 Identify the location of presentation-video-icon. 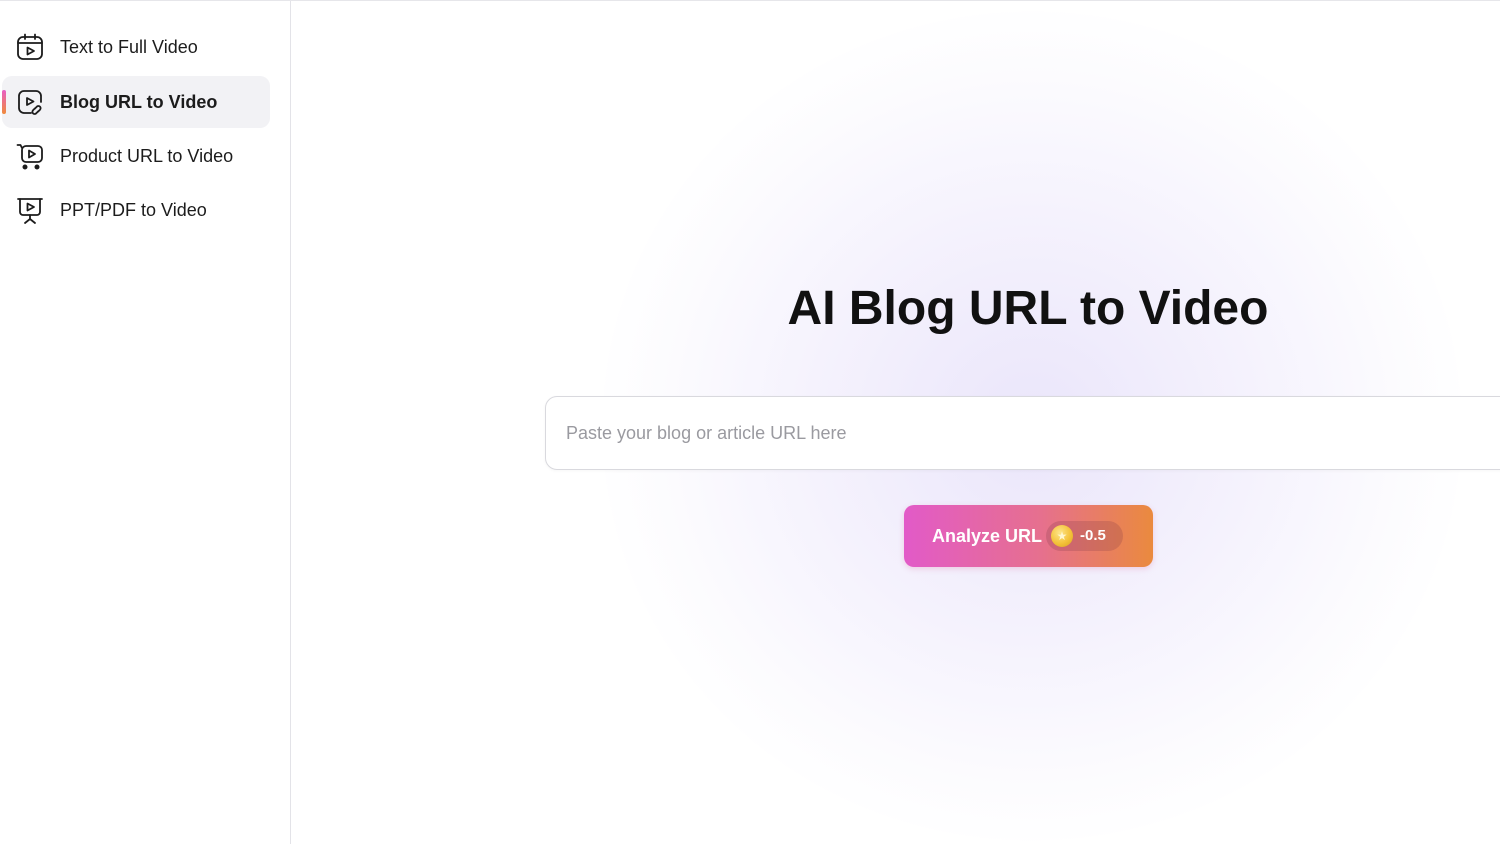
(30, 210).